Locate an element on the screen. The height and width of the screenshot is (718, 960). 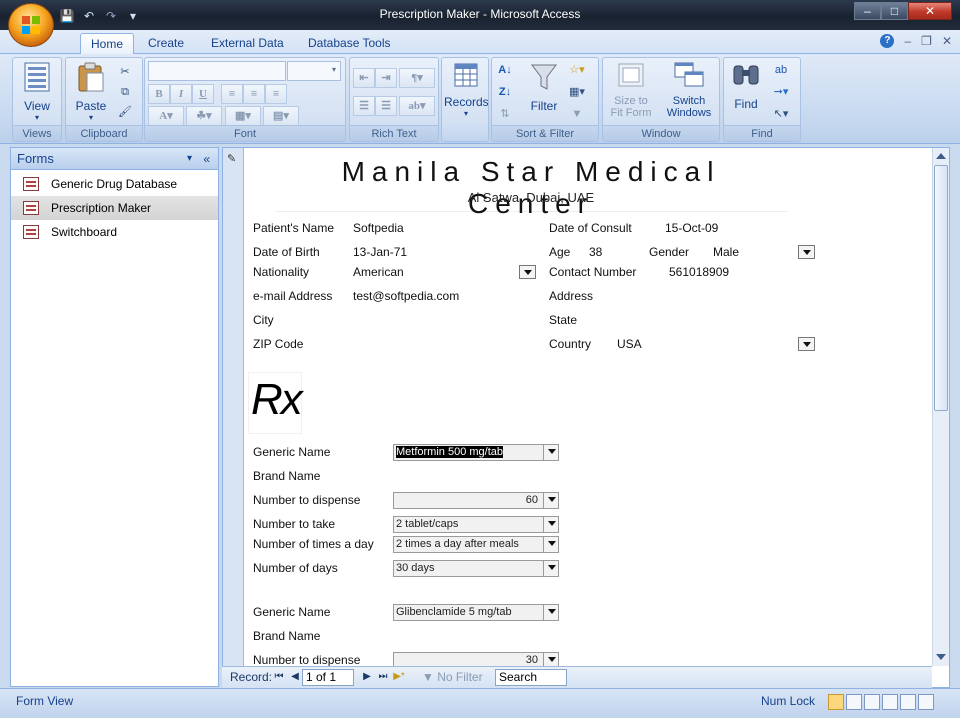
no-filter-button: ▼ No Filter is located at coordinates (452, 677).